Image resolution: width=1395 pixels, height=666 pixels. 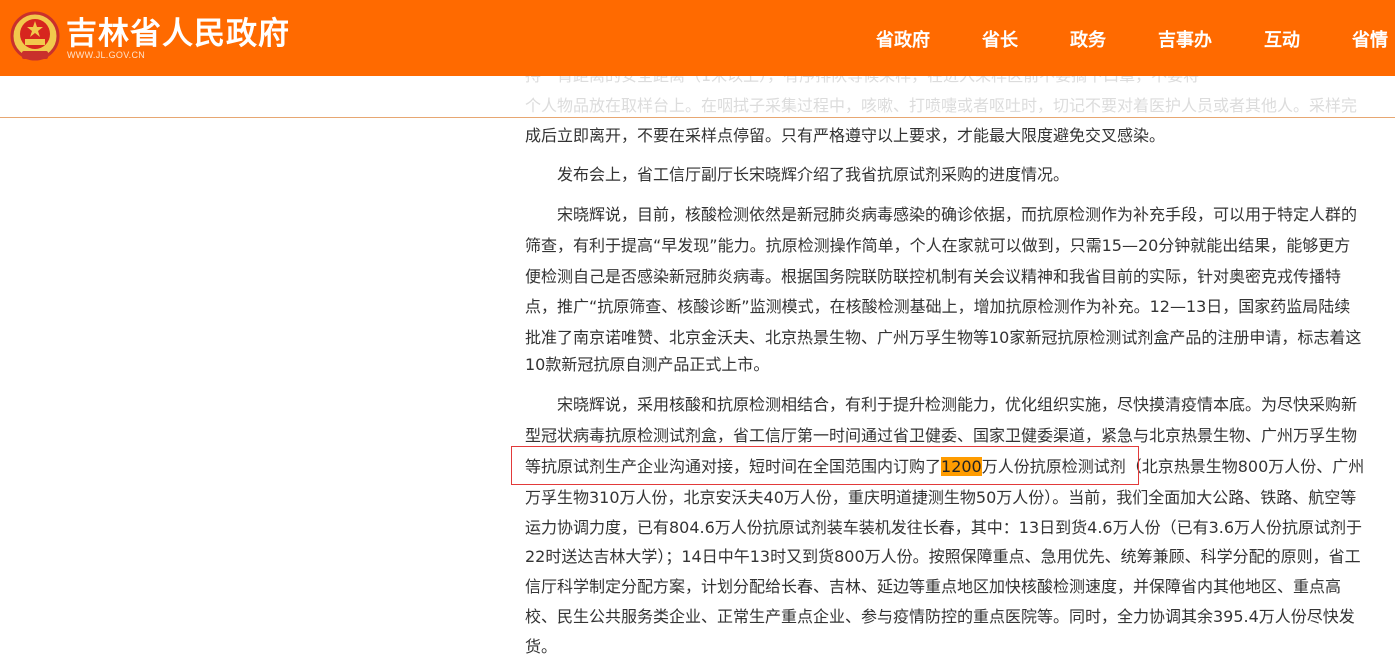 I want to click on header-divider, so click(x=697, y=117).